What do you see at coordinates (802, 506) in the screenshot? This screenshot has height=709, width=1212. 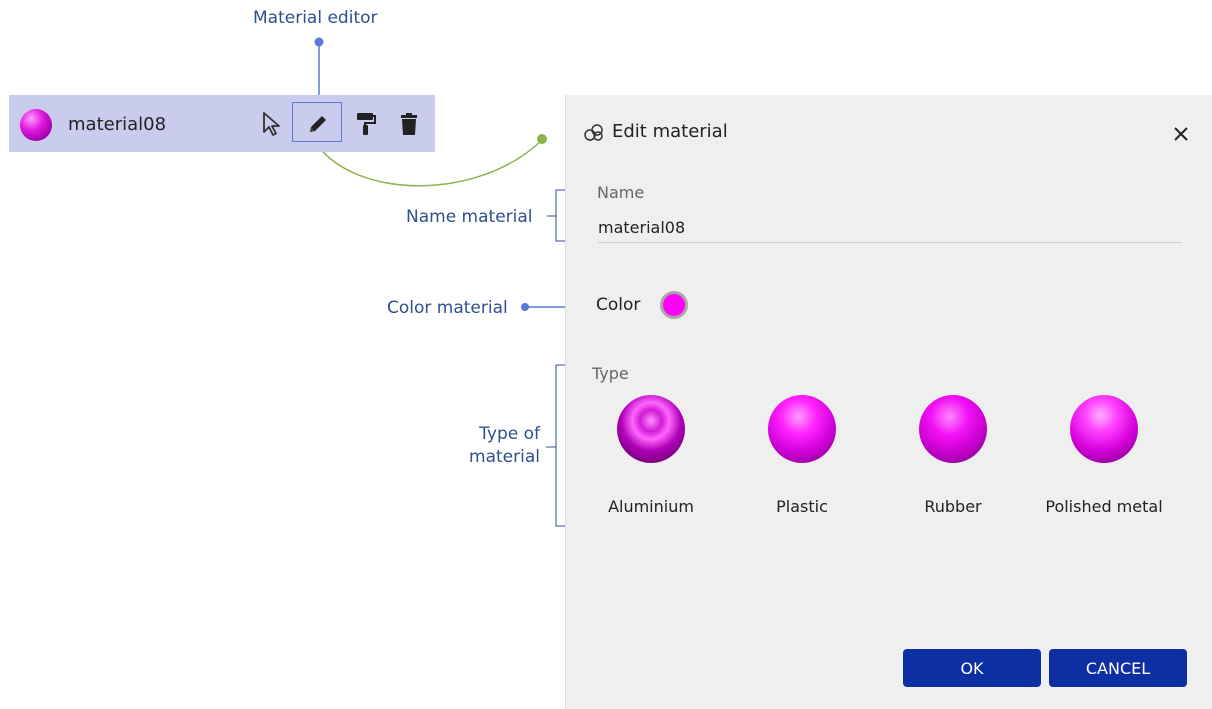 I see `type-label-plastic: Plastic` at bounding box center [802, 506].